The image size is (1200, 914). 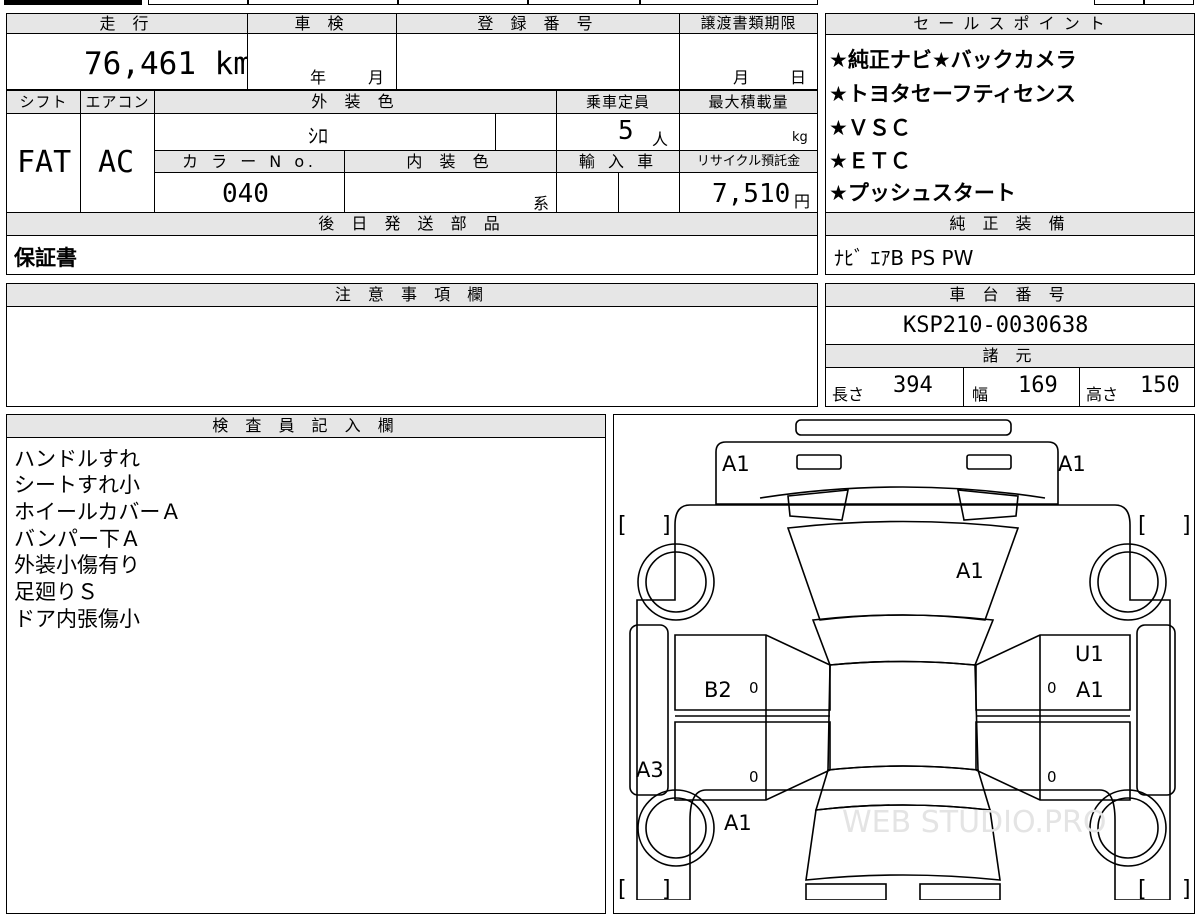 I want to click on spec-width-label: 幅, so click(x=980, y=394).